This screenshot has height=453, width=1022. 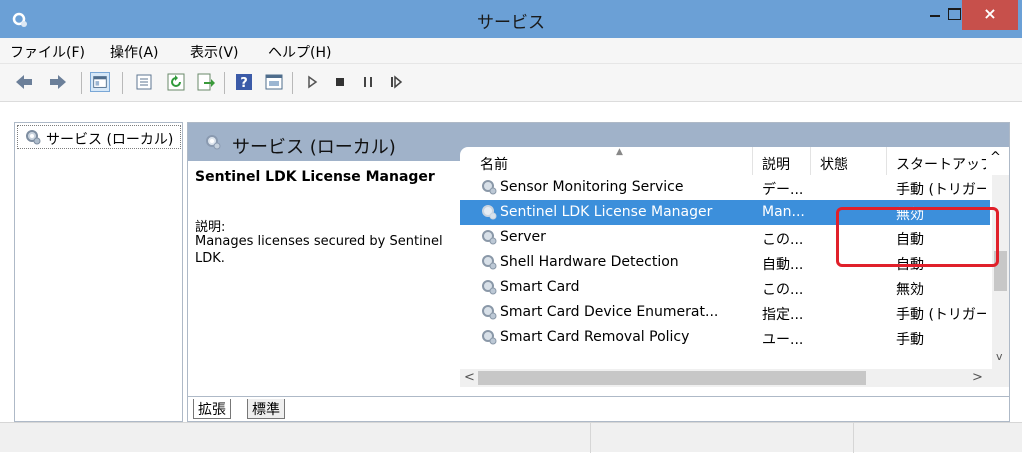 What do you see at coordinates (494, 164) in the screenshot?
I see `column-header-name: 名前` at bounding box center [494, 164].